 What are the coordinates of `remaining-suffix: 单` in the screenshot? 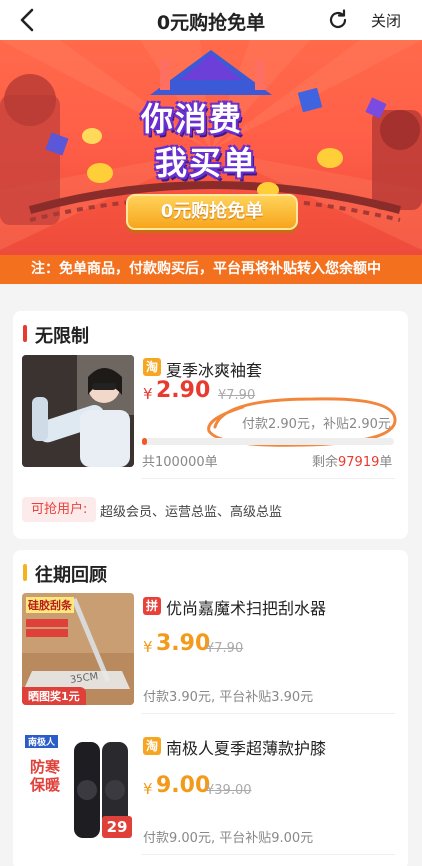 It's located at (386, 462).